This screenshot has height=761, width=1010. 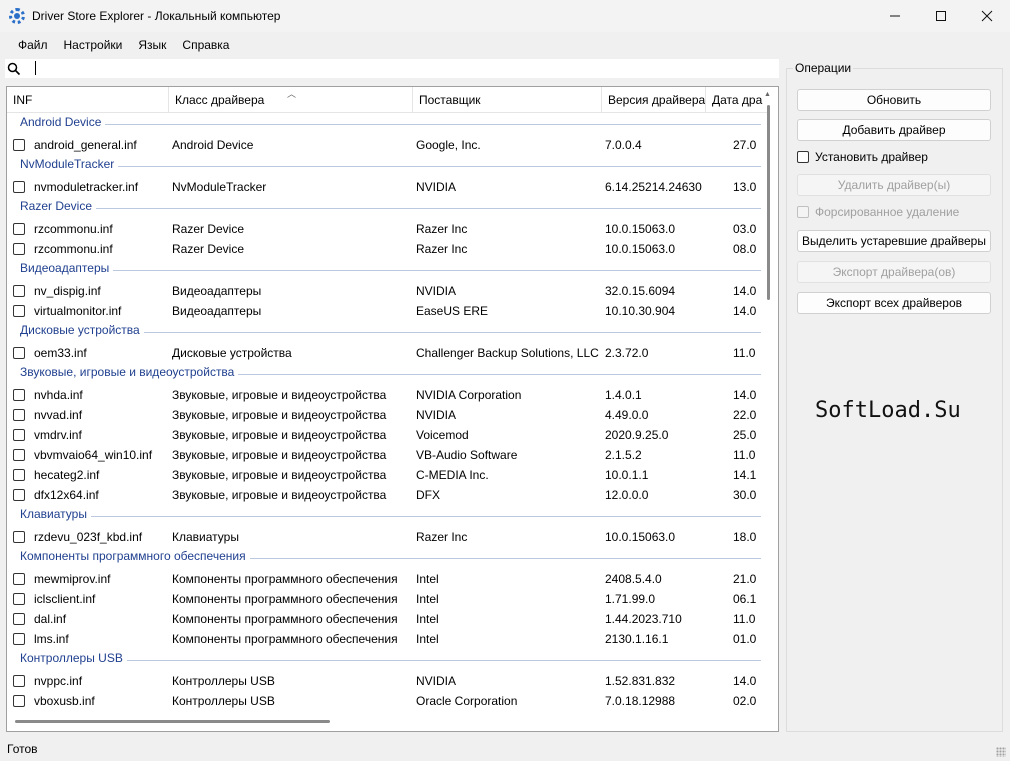 What do you see at coordinates (55, 514) in the screenshot?
I see `group-label: Клавиатуры` at bounding box center [55, 514].